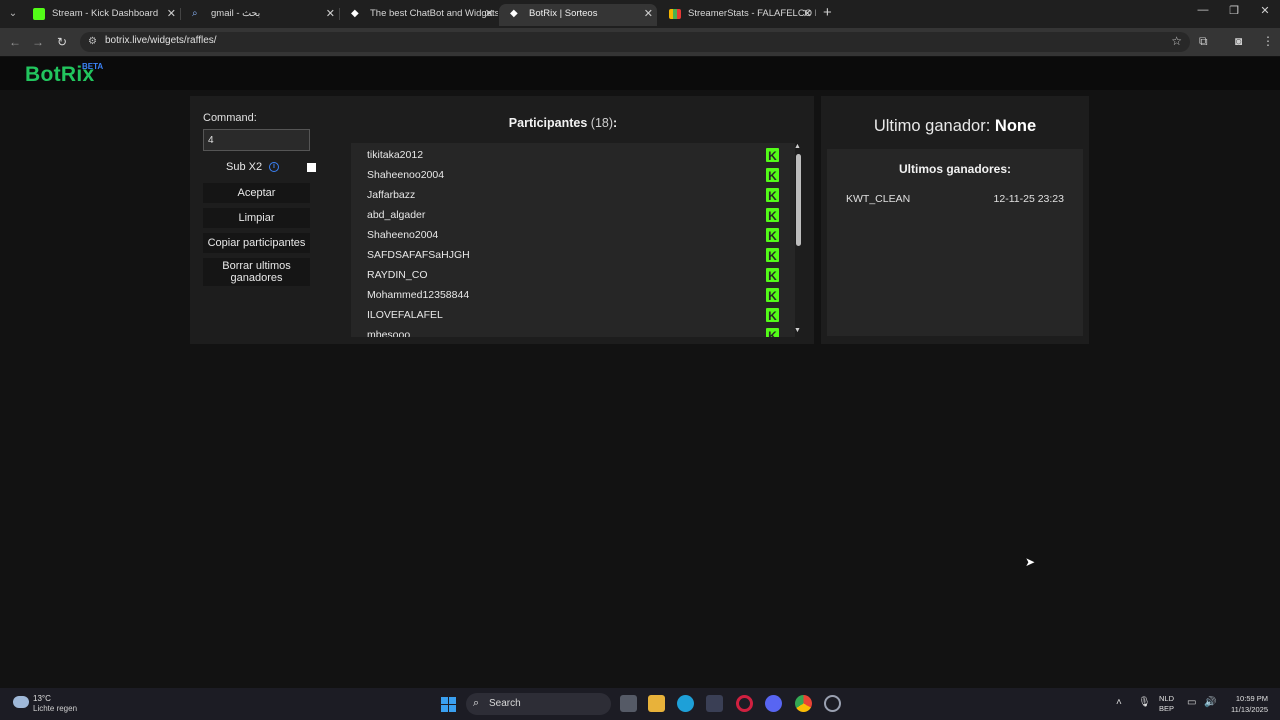 The image size is (1280, 720). I want to click on list-item: SAFDSAFAFSaHJGH, so click(574, 255).